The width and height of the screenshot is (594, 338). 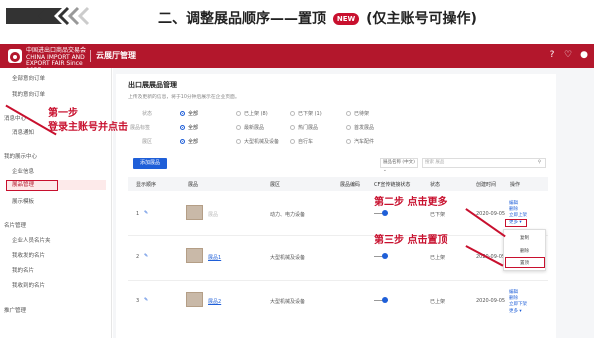 I want to click on slide-title: 二、调整展品顺序——置顶 NEW (仅主账号可操作), so click(x=317, y=18).